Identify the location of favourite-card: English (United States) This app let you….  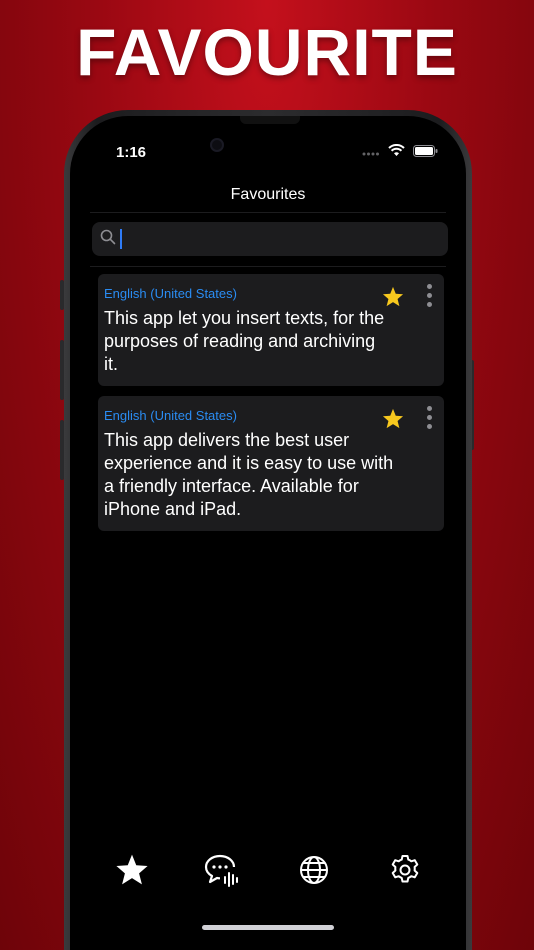
(271, 330).